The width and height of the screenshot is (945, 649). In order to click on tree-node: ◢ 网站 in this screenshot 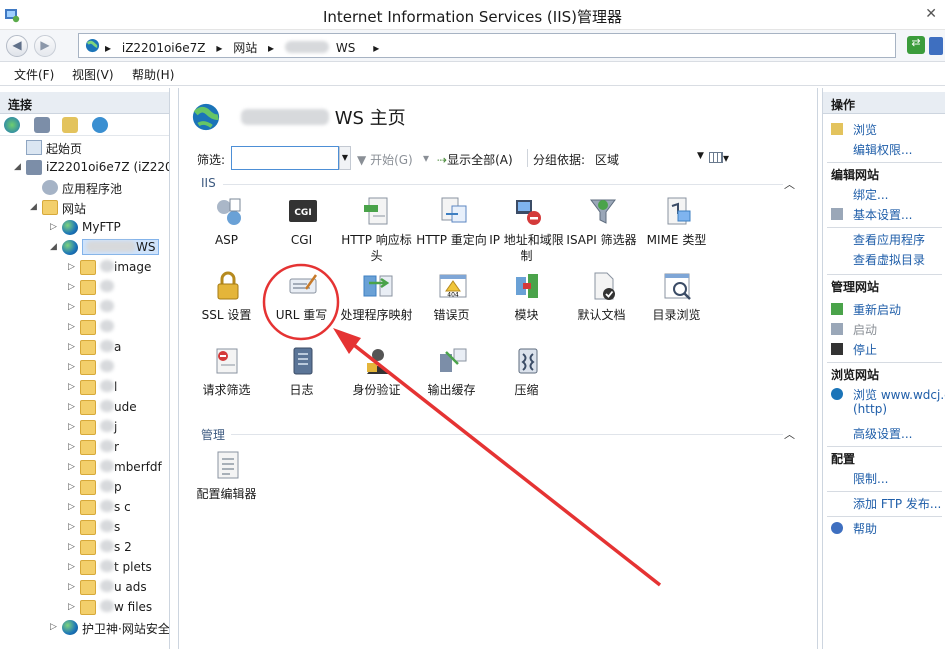, I will do `click(99, 208)`.